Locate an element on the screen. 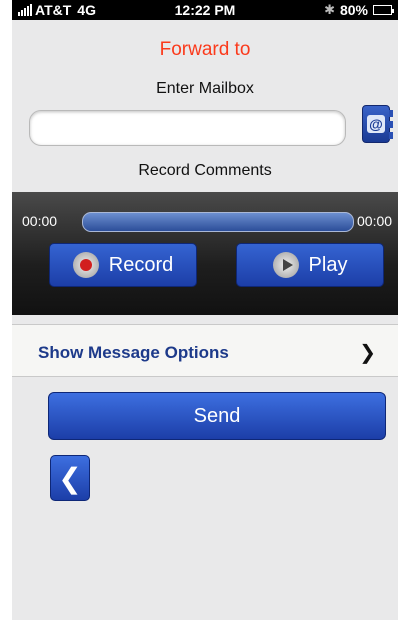 The image size is (410, 620). show-message-options-row: Show Message Options ❯ is located at coordinates (205, 350).